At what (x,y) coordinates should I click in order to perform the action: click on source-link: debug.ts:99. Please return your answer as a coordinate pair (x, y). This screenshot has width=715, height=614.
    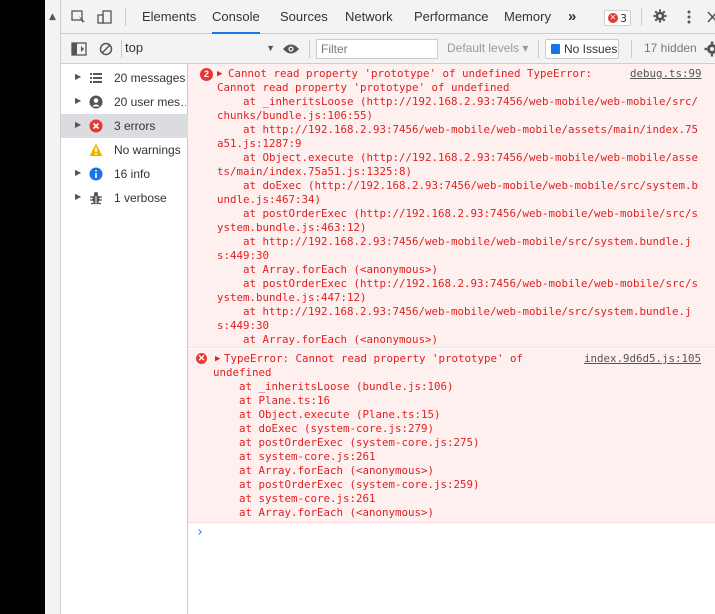
    Looking at the image, I should click on (666, 74).